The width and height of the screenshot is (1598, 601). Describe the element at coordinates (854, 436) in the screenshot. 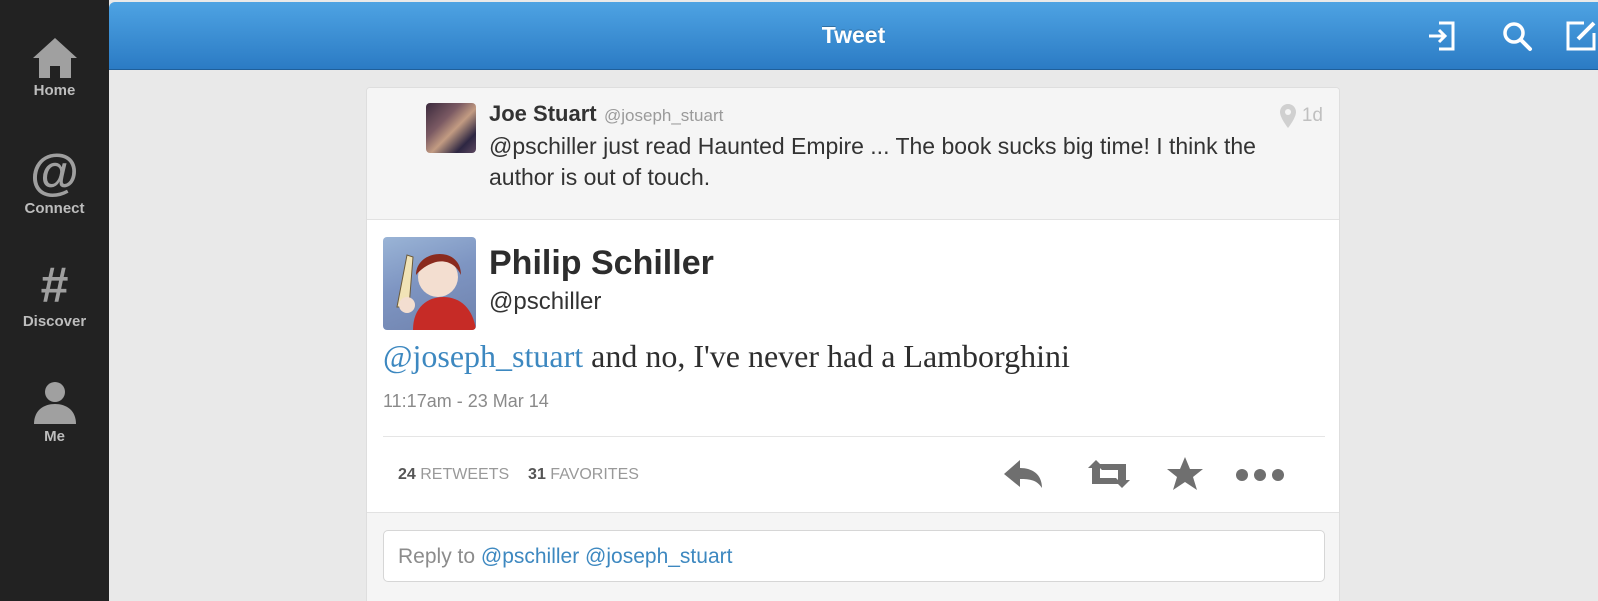

I see `divider` at that location.